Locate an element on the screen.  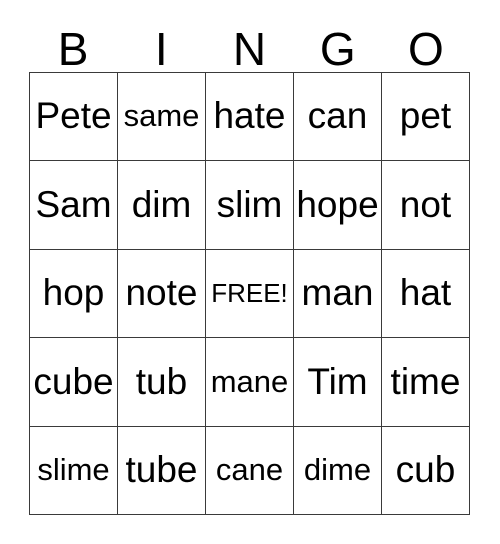
bingo-cell-label: Pete is located at coordinates (73, 116).